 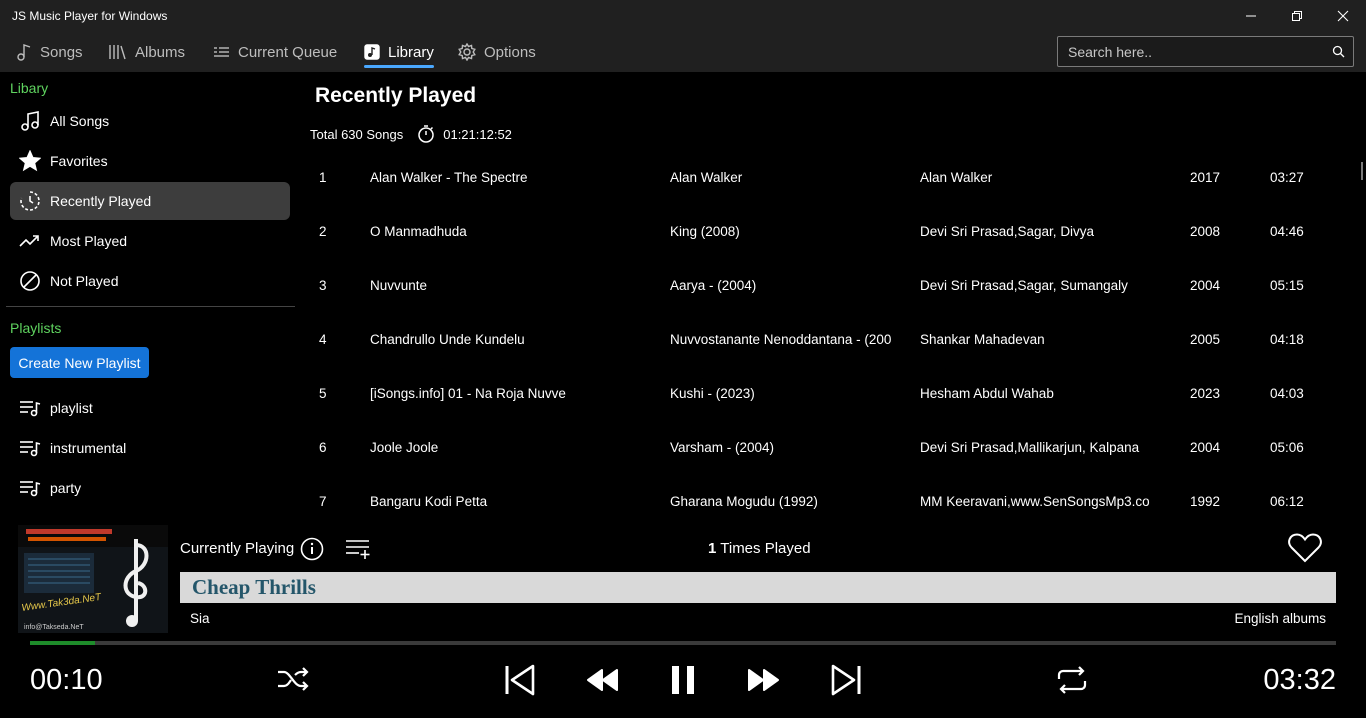 I want to click on create-playlist-button: Create New Playlist, so click(x=79, y=362).